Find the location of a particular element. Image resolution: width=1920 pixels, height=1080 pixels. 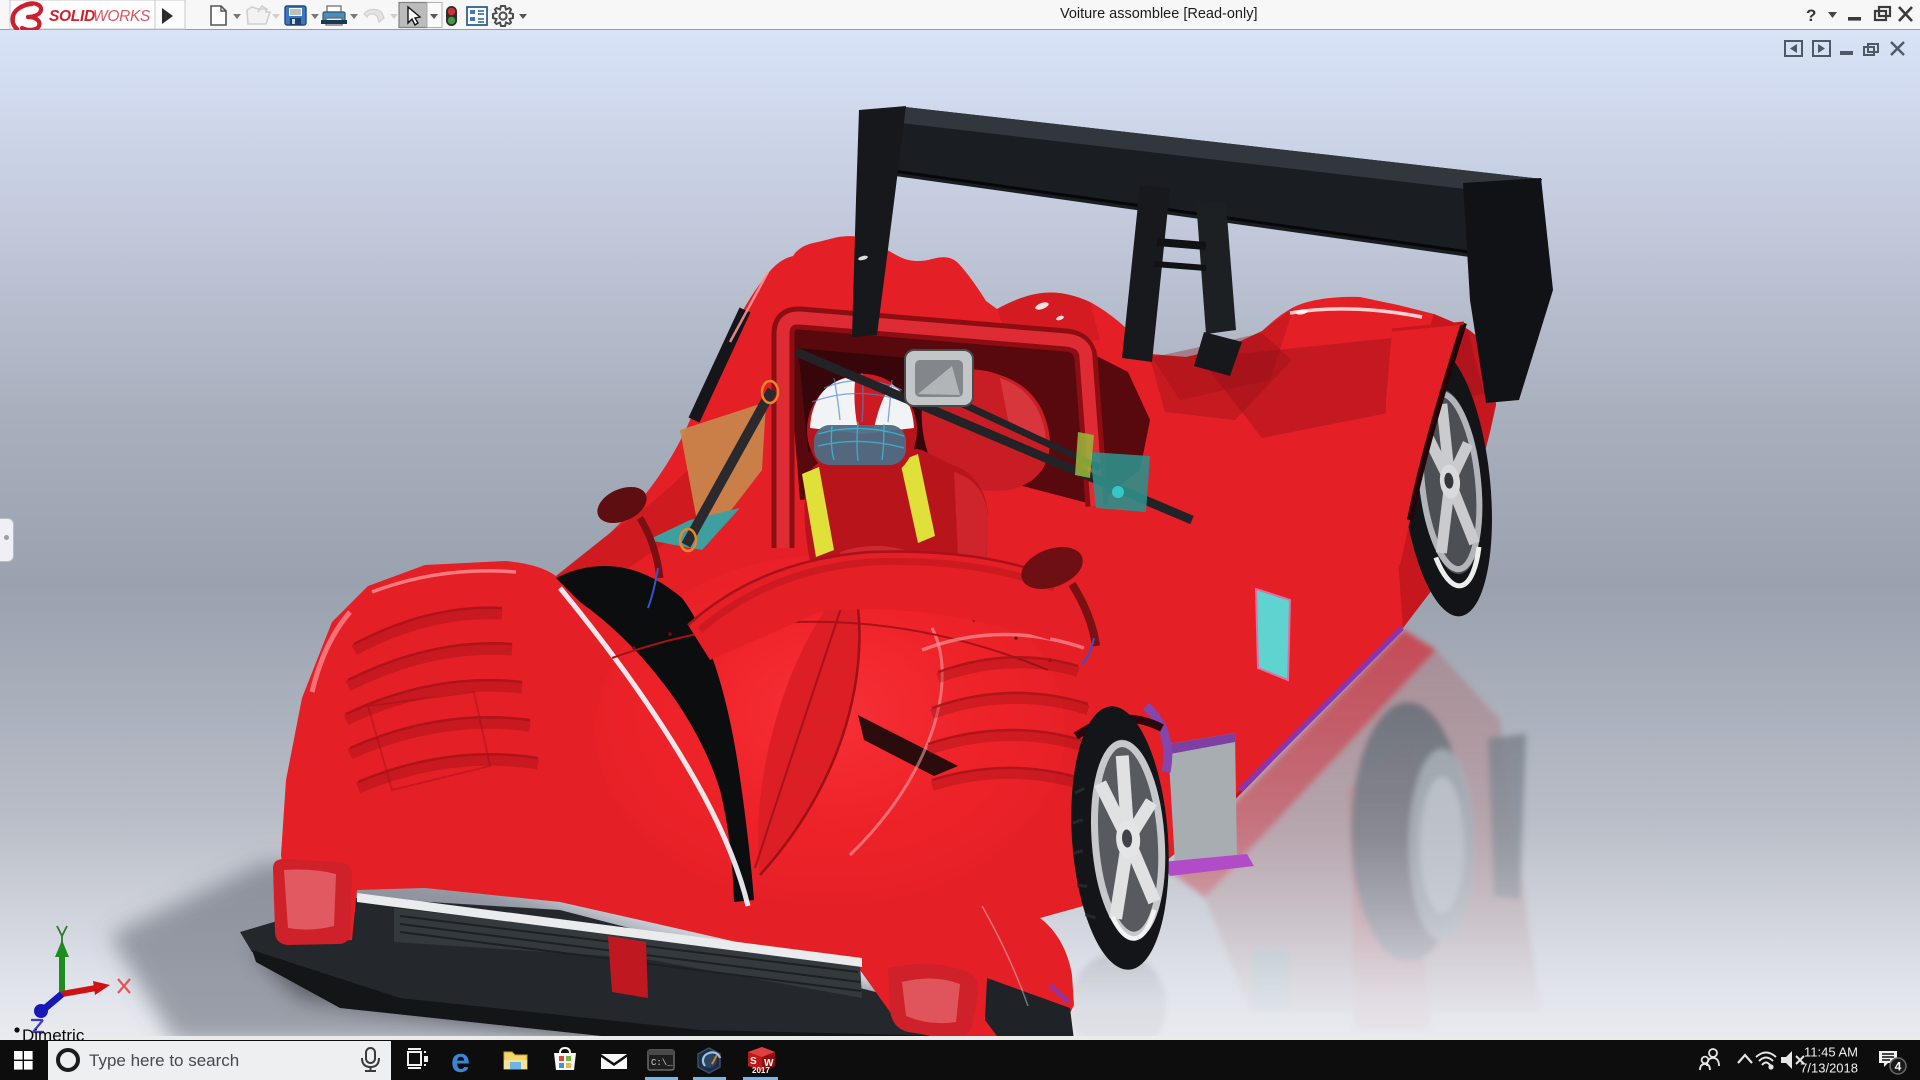

svg-text: Type here to search is located at coordinates (164, 1060).